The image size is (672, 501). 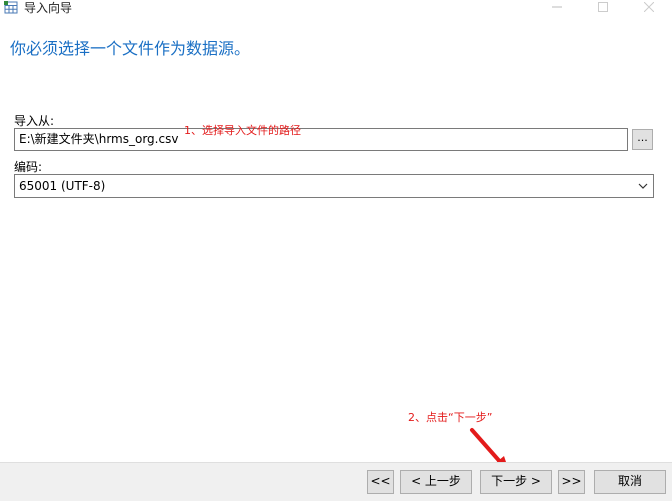 What do you see at coordinates (11, 7) in the screenshot?
I see `import-wizard-icon` at bounding box center [11, 7].